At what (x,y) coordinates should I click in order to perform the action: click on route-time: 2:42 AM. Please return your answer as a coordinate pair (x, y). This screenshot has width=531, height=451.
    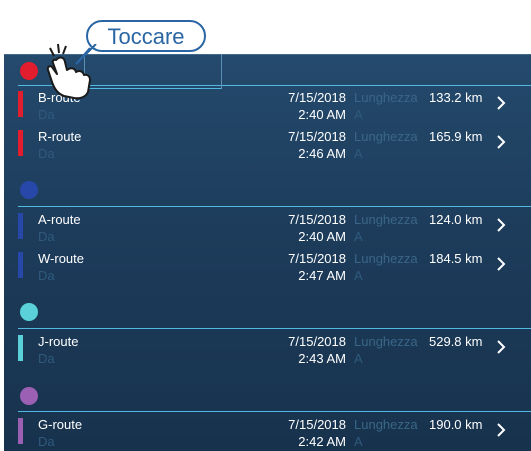
    Looking at the image, I should click on (322, 441).